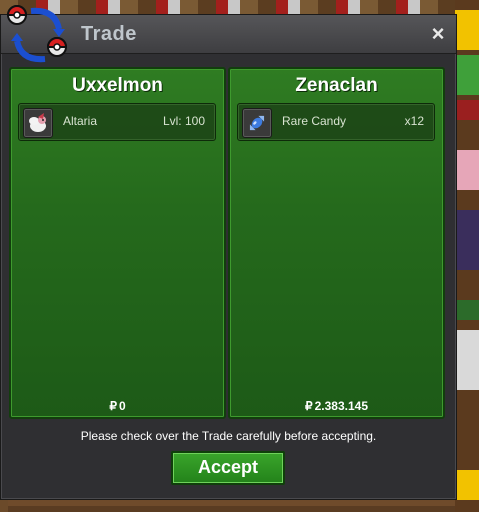 The height and width of the screenshot is (512, 479). What do you see at coordinates (314, 121) in the screenshot?
I see `item-name: Rare Candy` at bounding box center [314, 121].